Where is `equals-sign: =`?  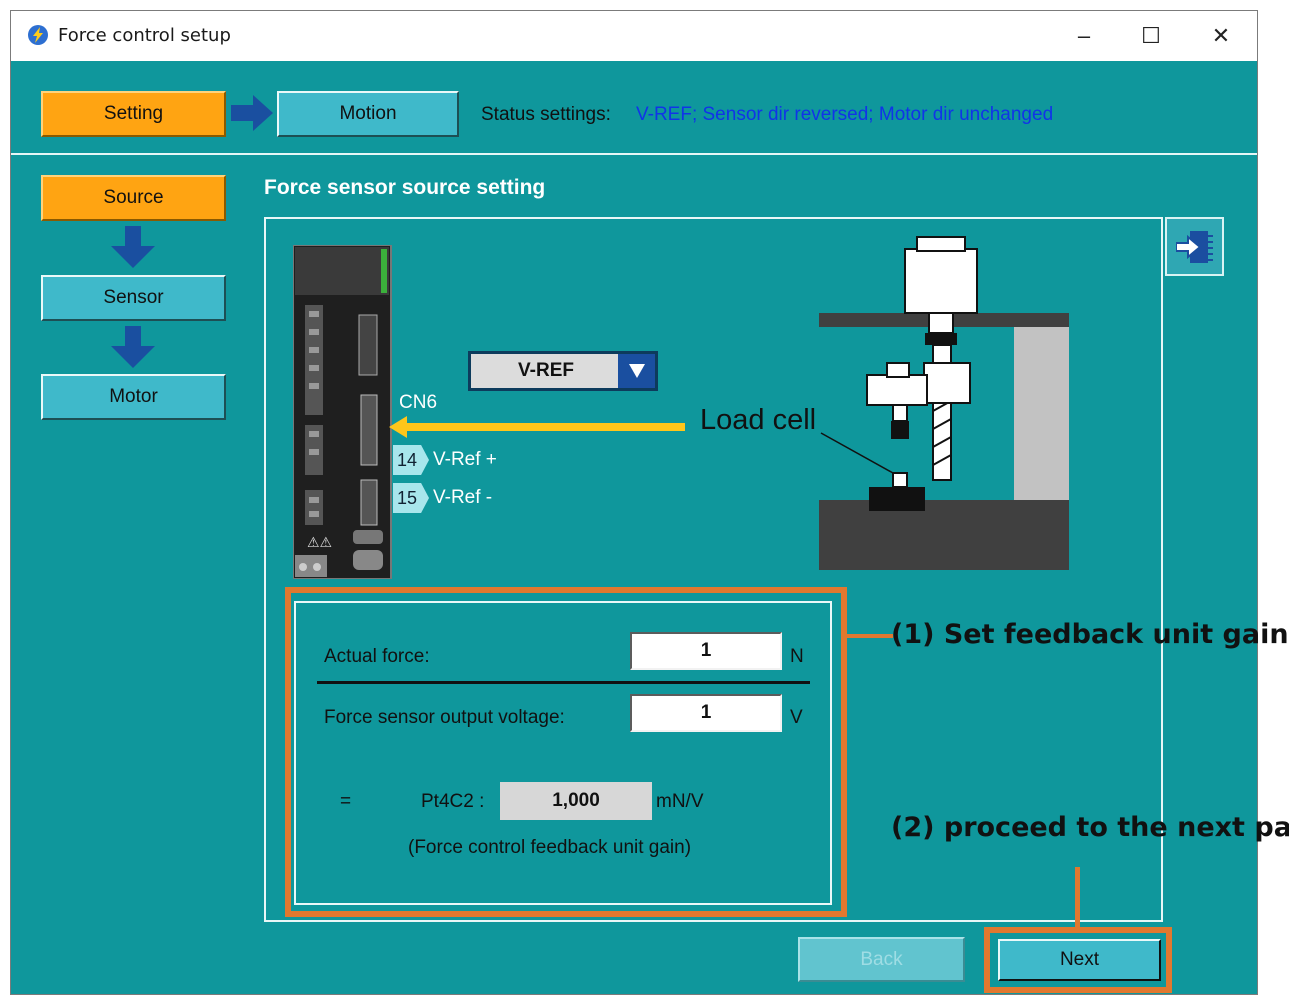
equals-sign: = is located at coordinates (346, 801).